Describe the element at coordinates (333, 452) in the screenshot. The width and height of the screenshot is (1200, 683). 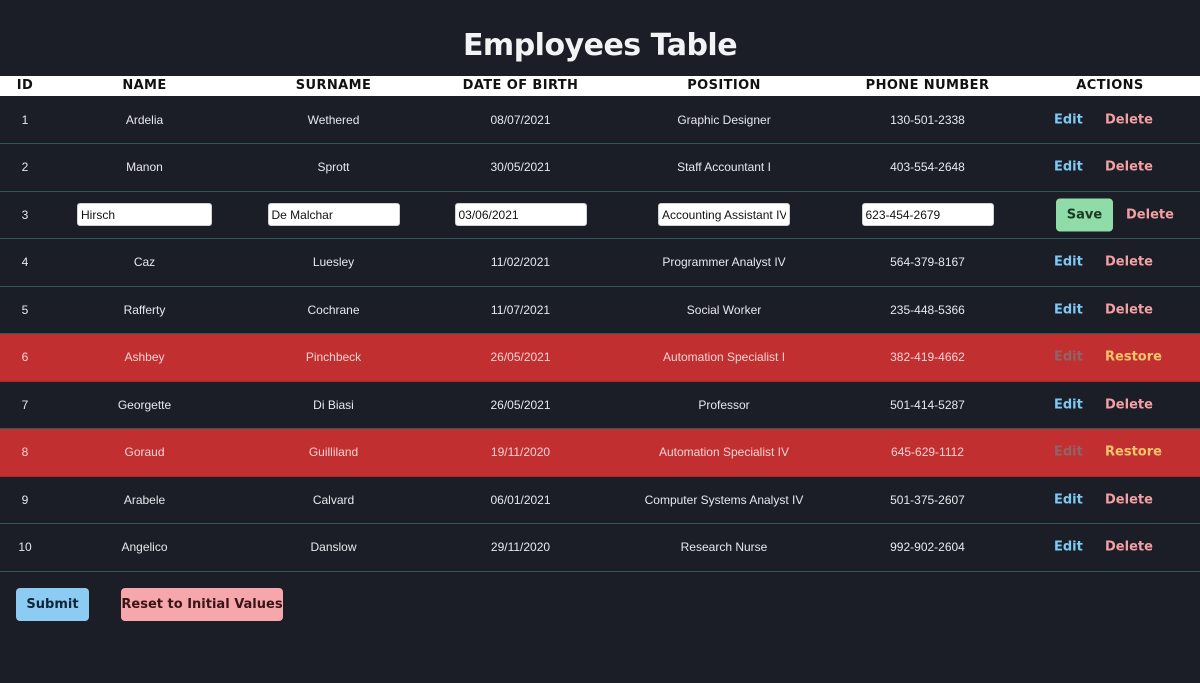
I see `cell-surname: Guilliland` at that location.